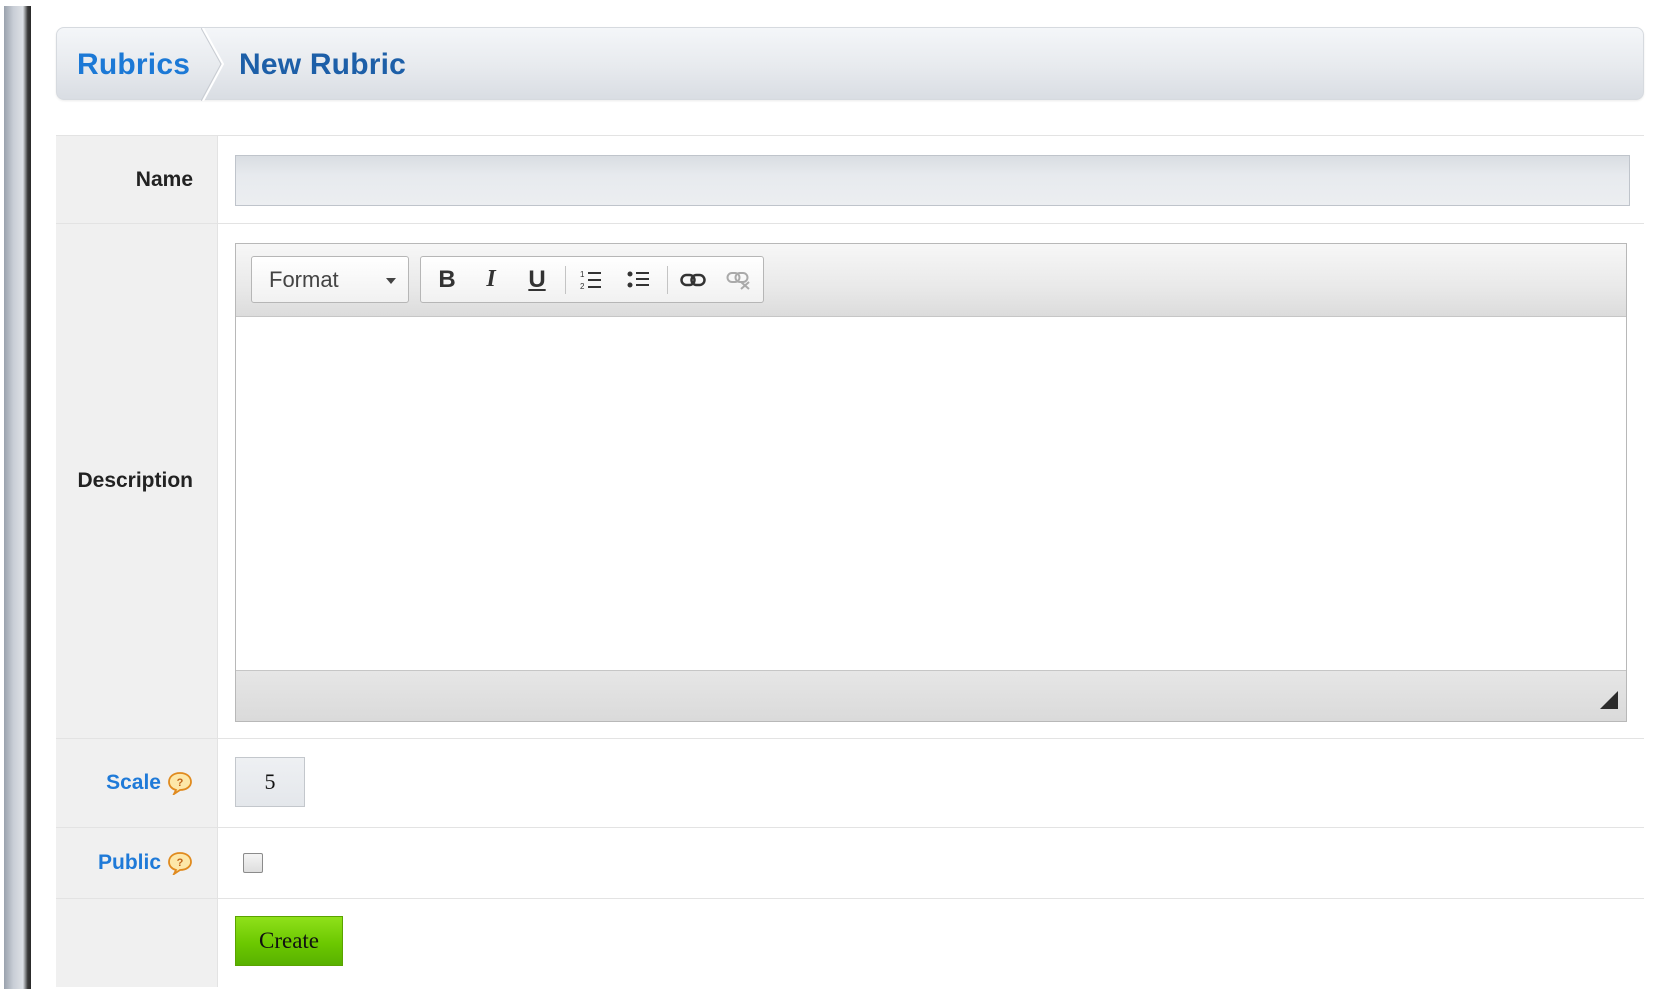  What do you see at coordinates (137, 481) in the screenshot?
I see `description-label: Description` at bounding box center [137, 481].